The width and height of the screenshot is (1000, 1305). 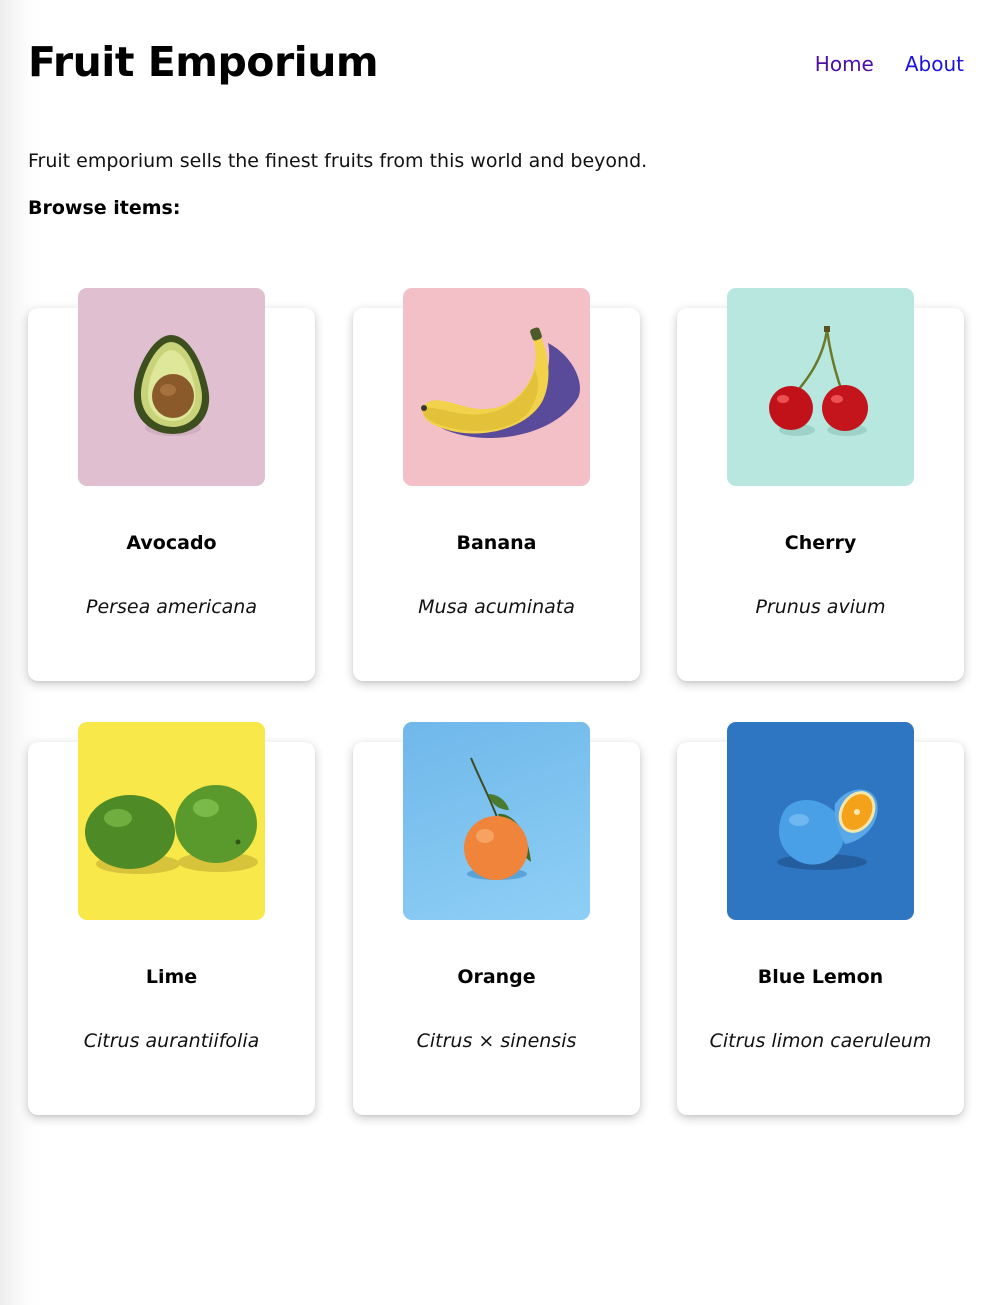 I want to click on product-card-avocado: Avocado Persea americana, so click(x=171, y=484).